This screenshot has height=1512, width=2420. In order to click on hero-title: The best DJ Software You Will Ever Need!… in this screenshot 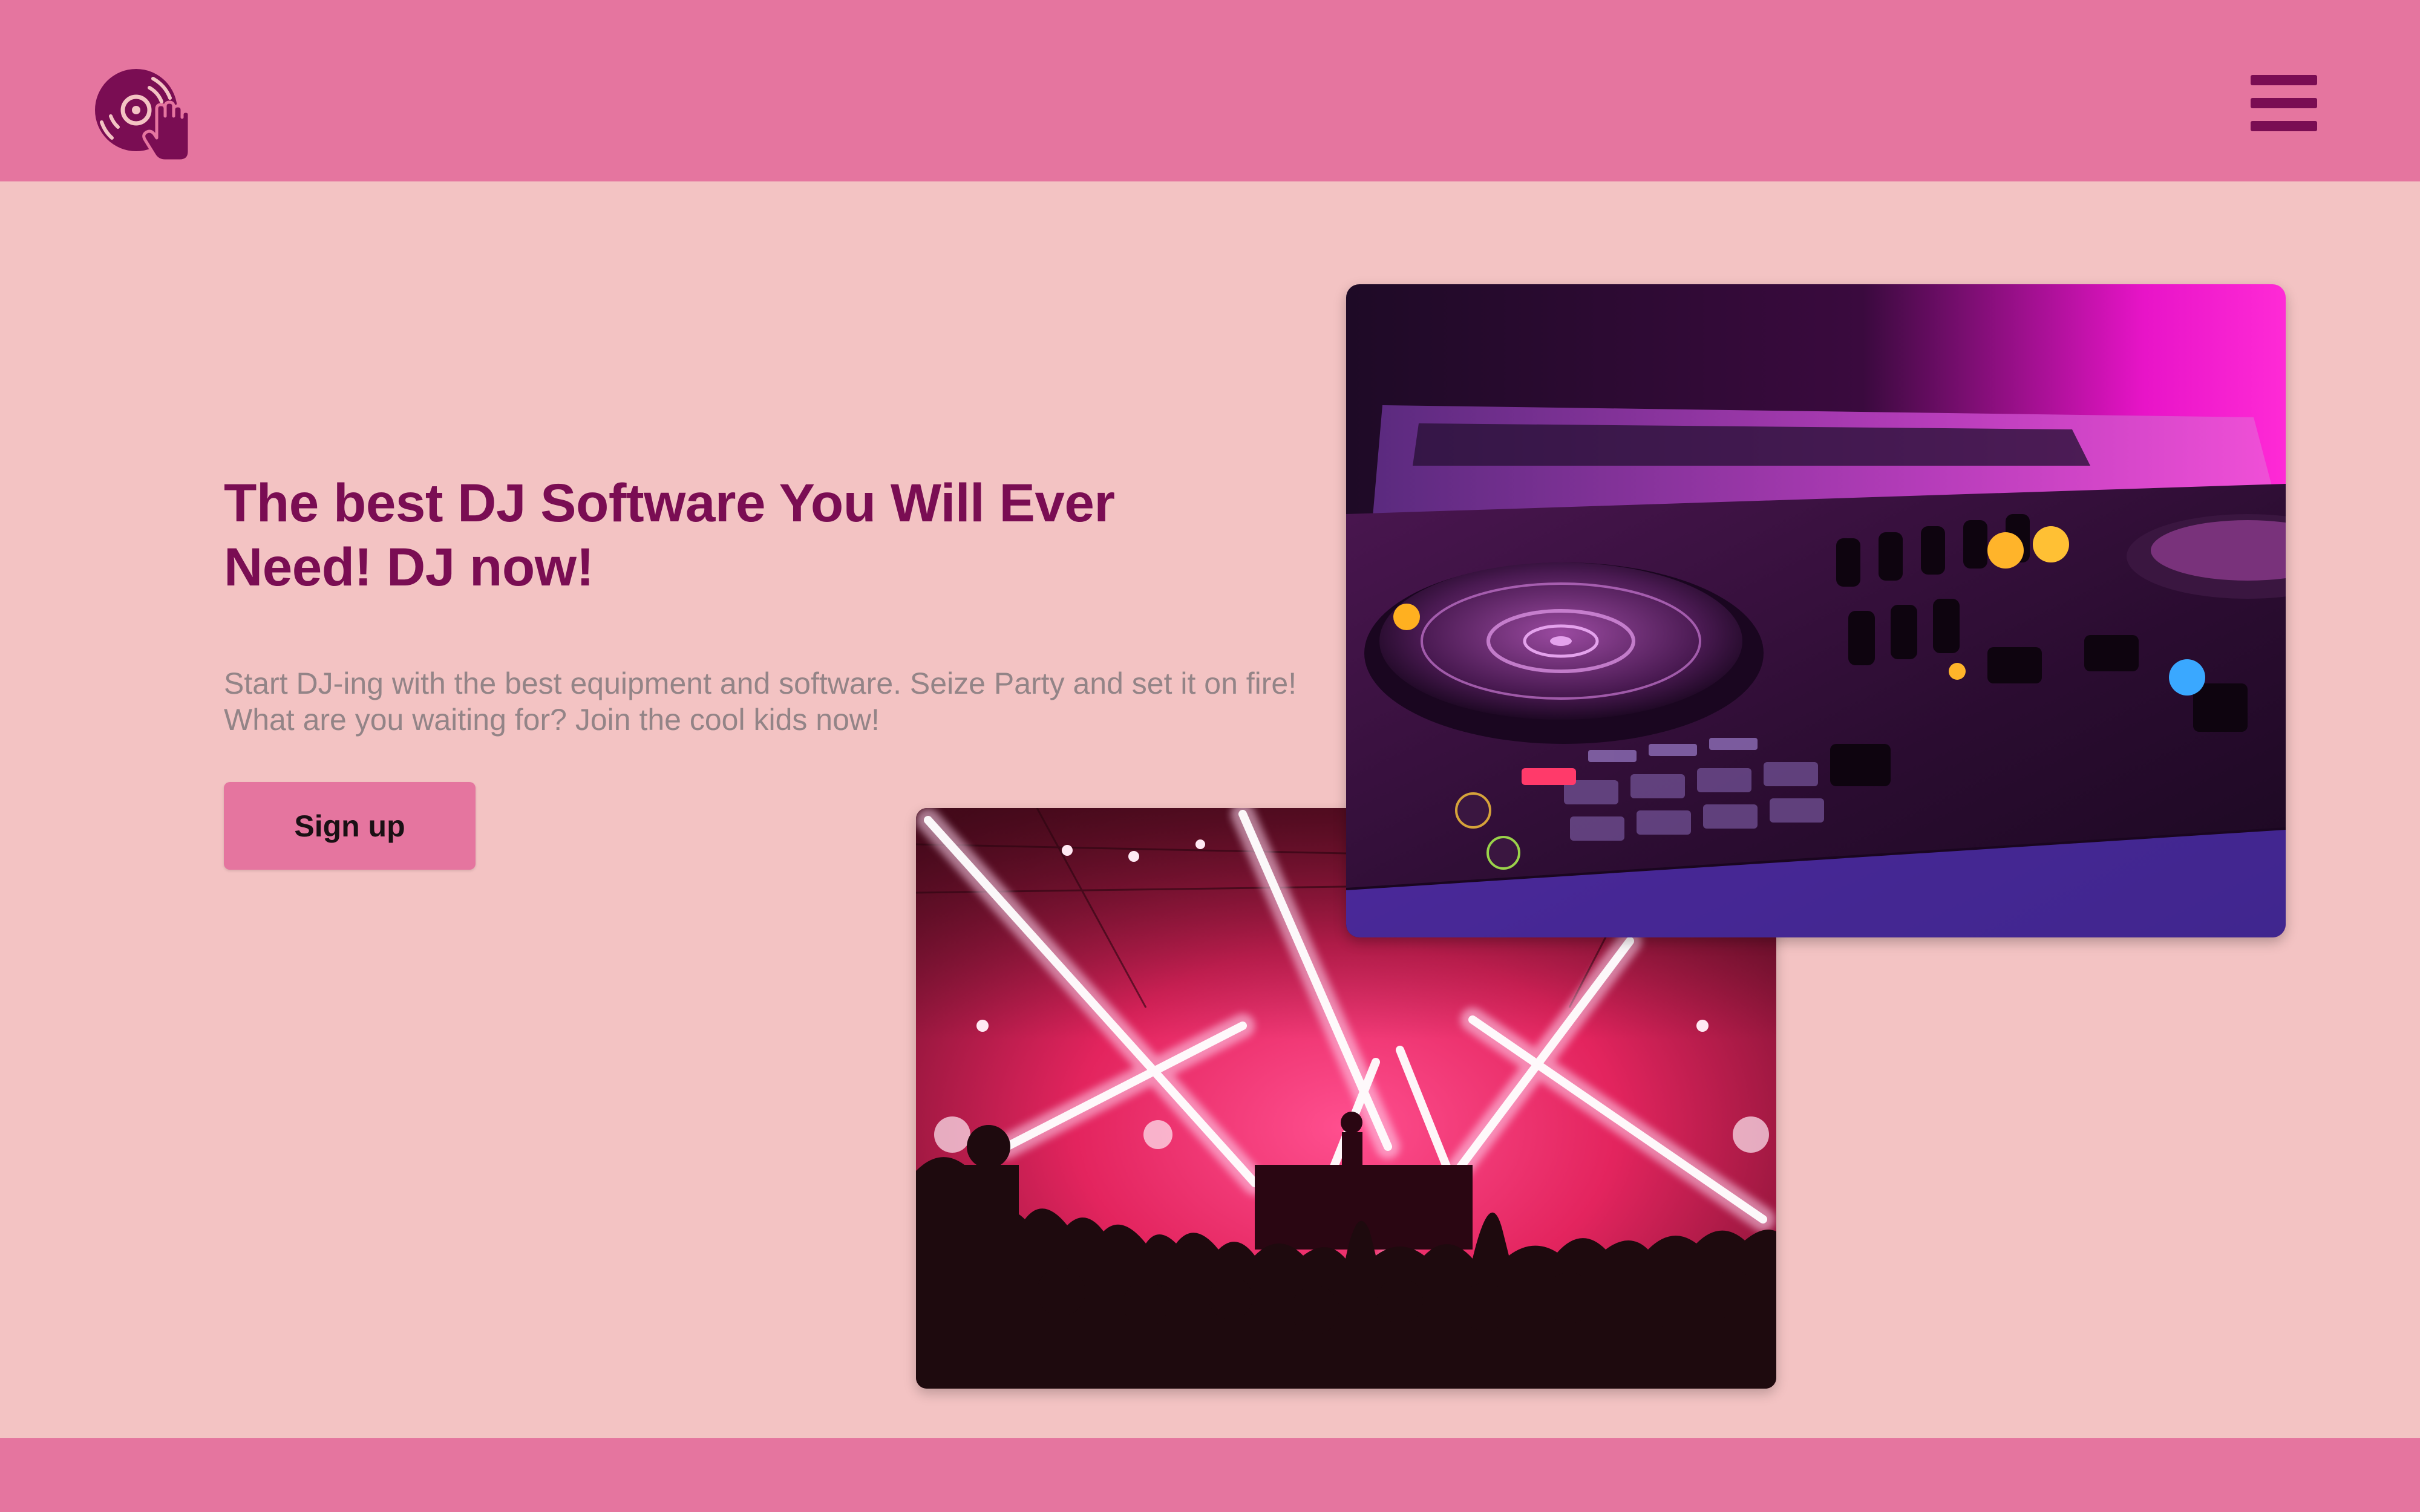, I will do `click(669, 534)`.